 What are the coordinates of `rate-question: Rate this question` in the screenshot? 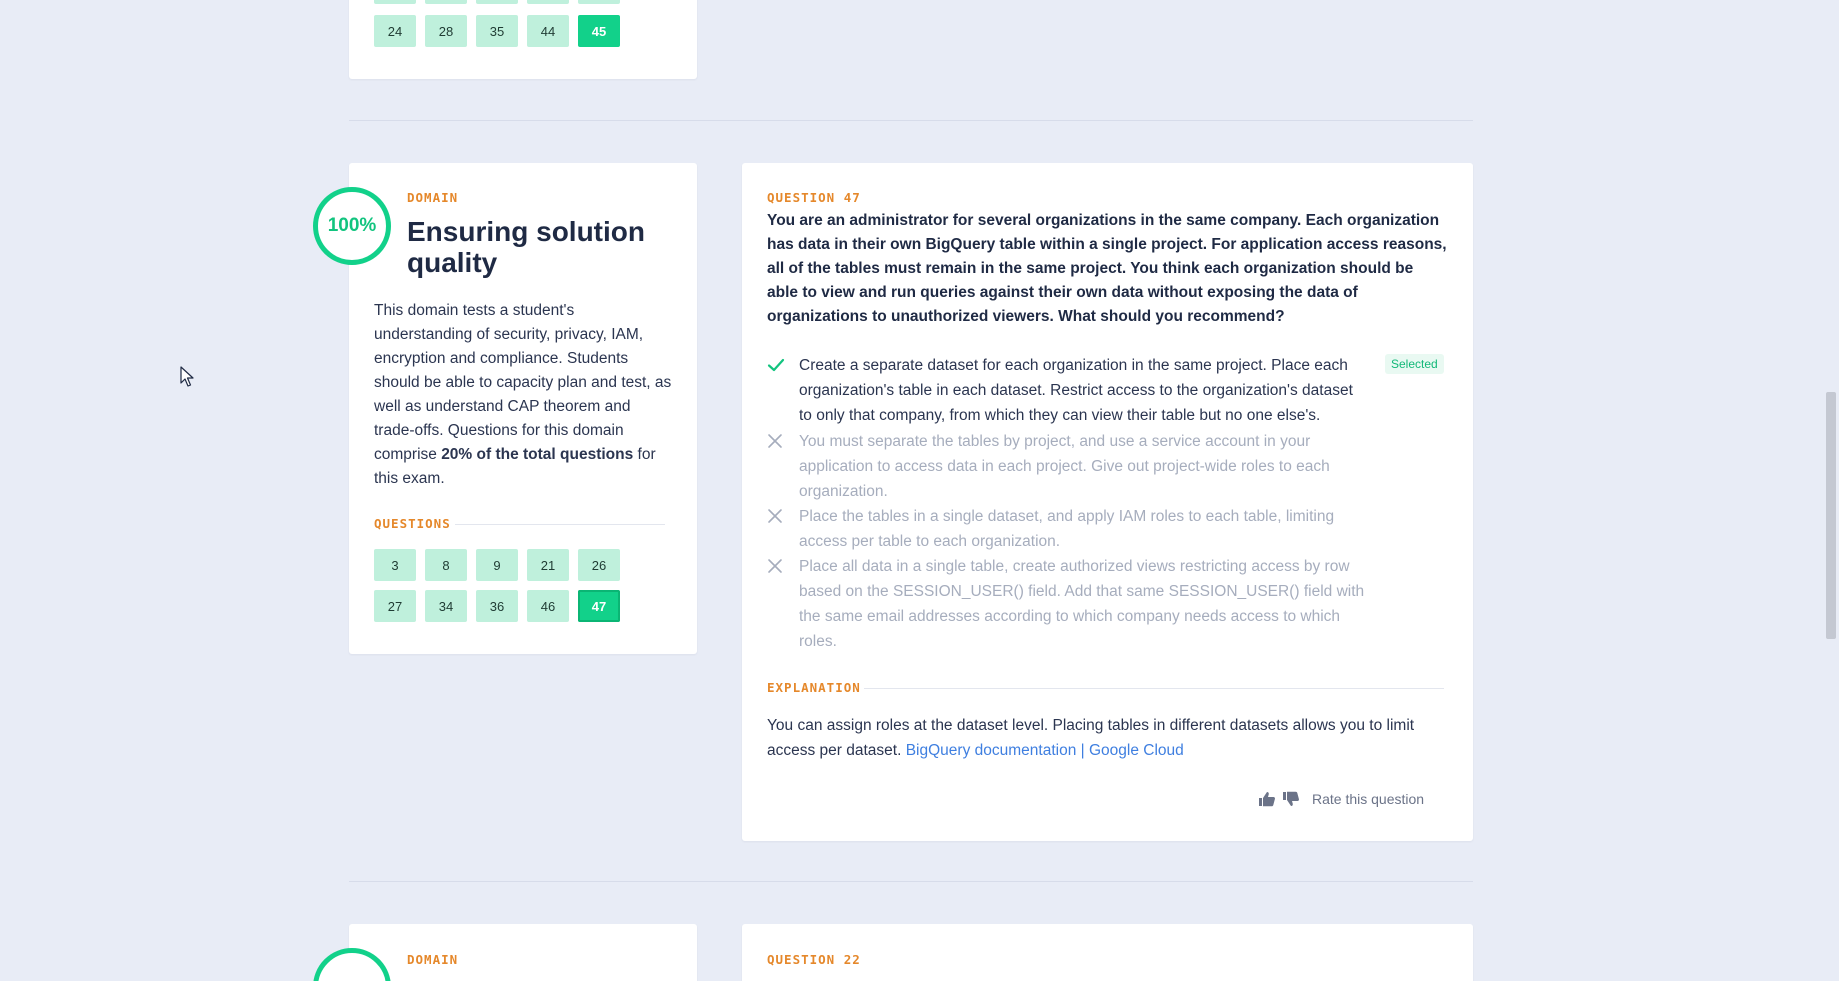 It's located at (1341, 799).